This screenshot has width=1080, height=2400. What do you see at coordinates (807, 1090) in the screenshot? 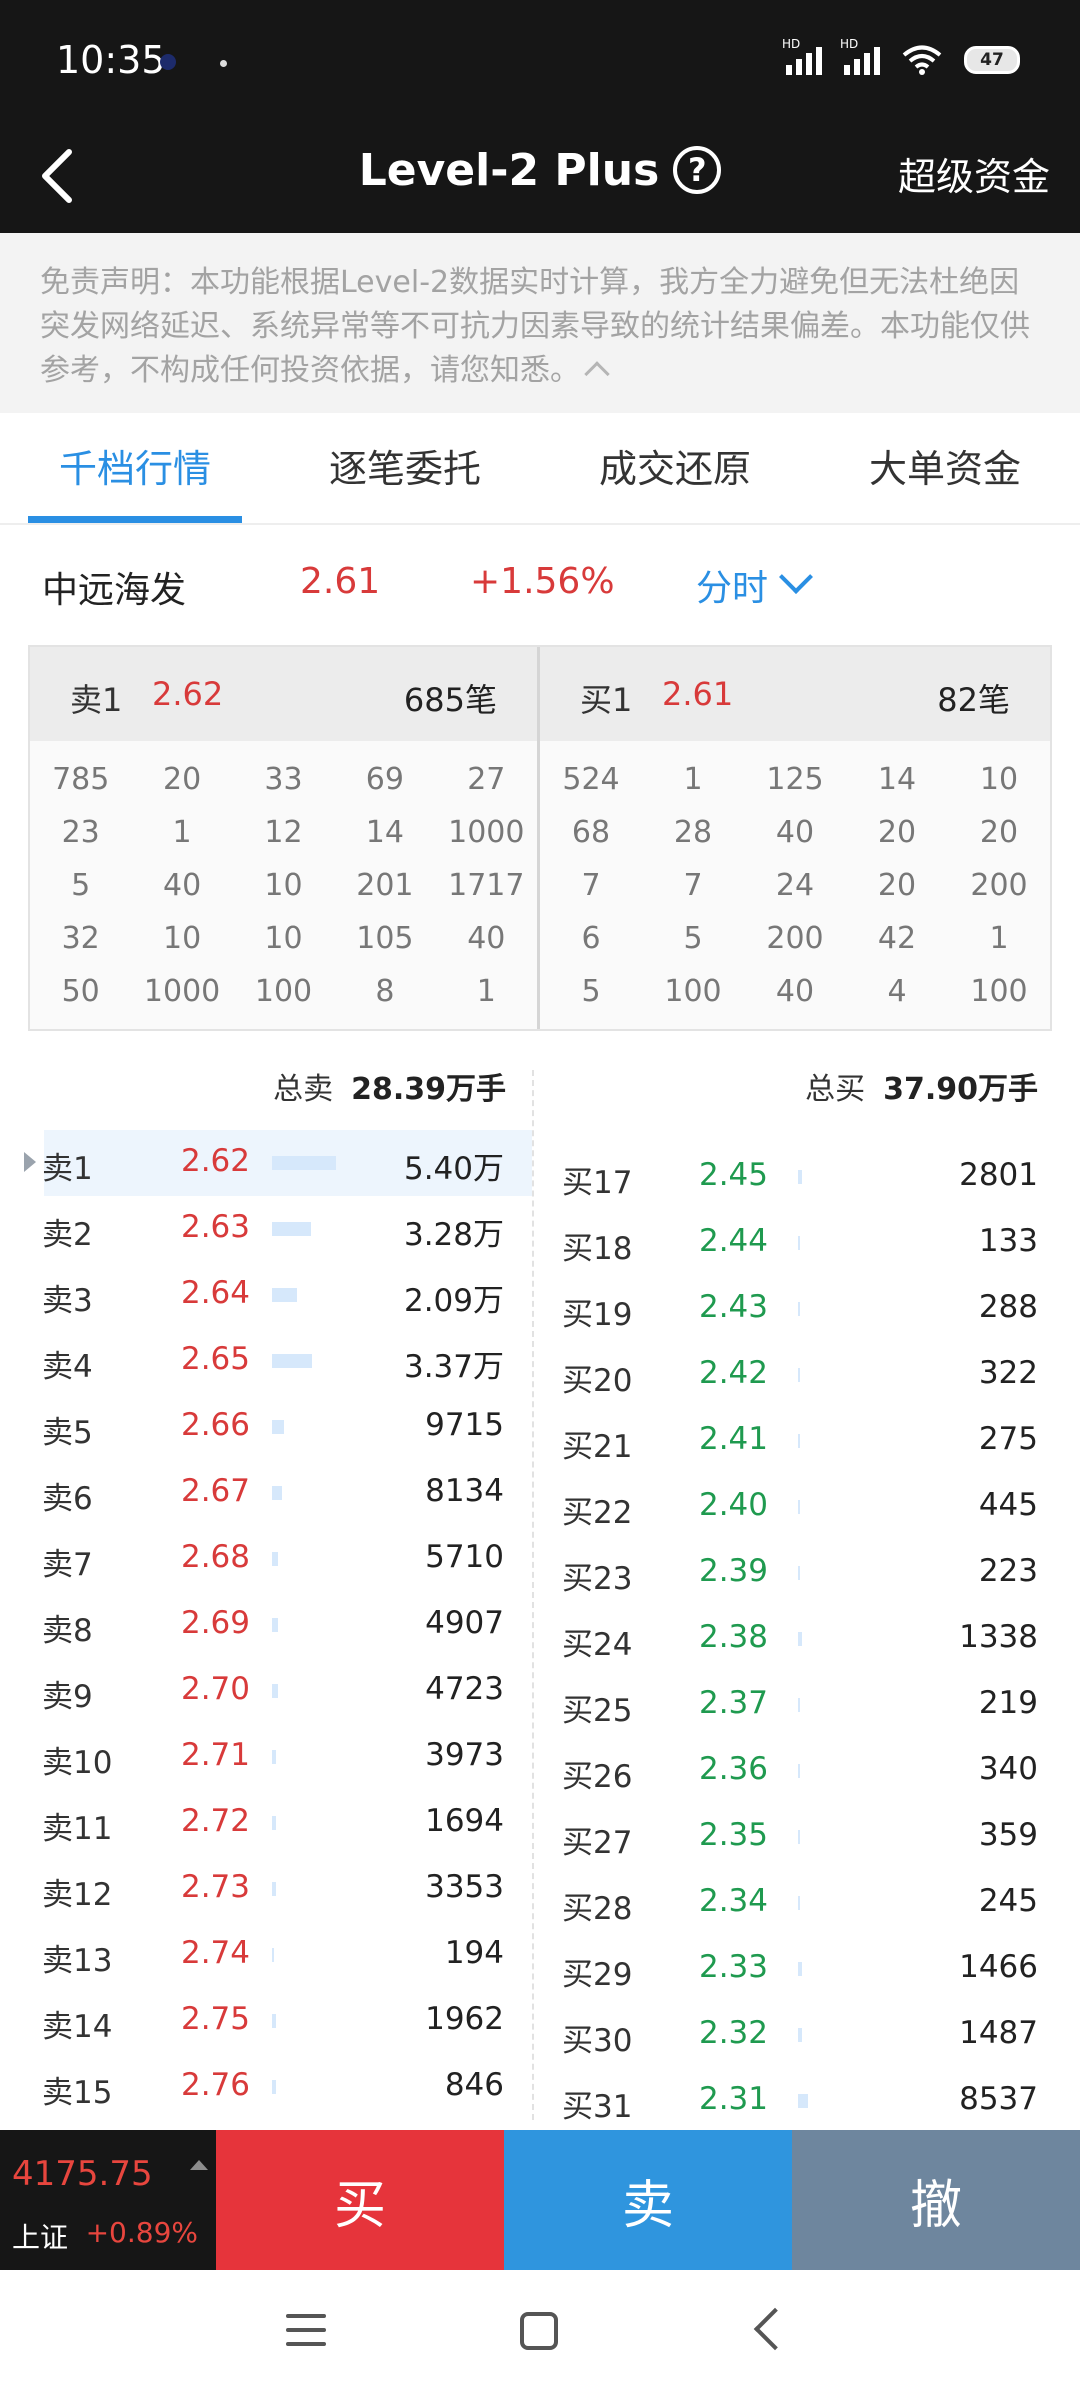
I see `buy-total: 总买 37.90万手` at bounding box center [807, 1090].